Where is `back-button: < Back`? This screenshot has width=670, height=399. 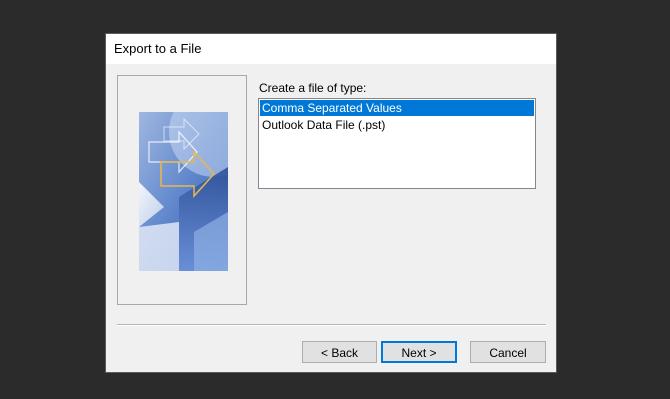
back-button: < Back is located at coordinates (339, 352).